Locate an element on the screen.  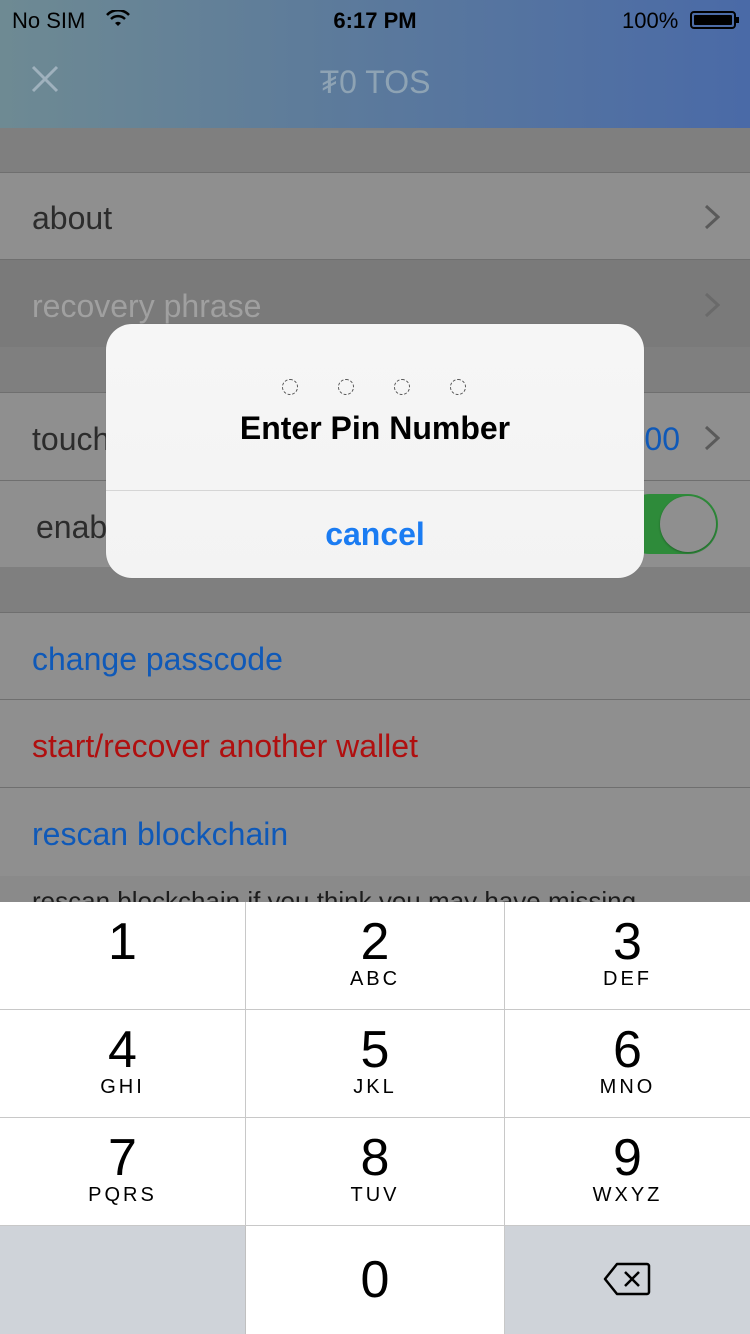
key-digit: 6 is located at coordinates (627, 1050).